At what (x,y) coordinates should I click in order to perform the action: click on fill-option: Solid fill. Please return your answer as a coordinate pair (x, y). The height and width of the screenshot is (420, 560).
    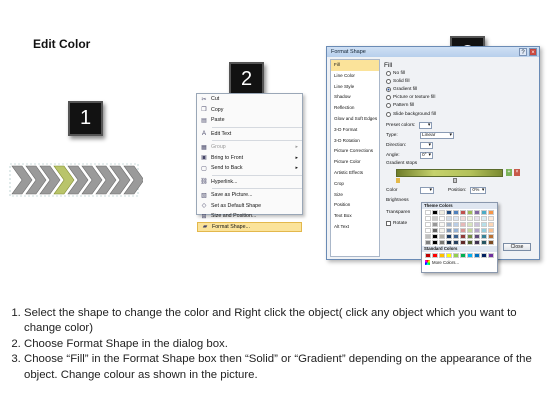
    Looking at the image, I should click on (459, 81).